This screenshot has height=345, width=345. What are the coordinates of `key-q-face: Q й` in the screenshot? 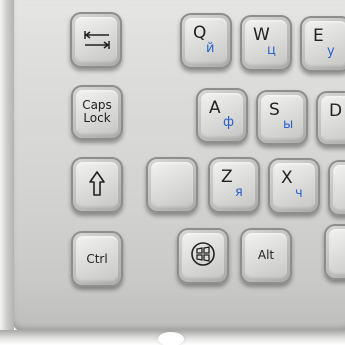 It's located at (206, 41).